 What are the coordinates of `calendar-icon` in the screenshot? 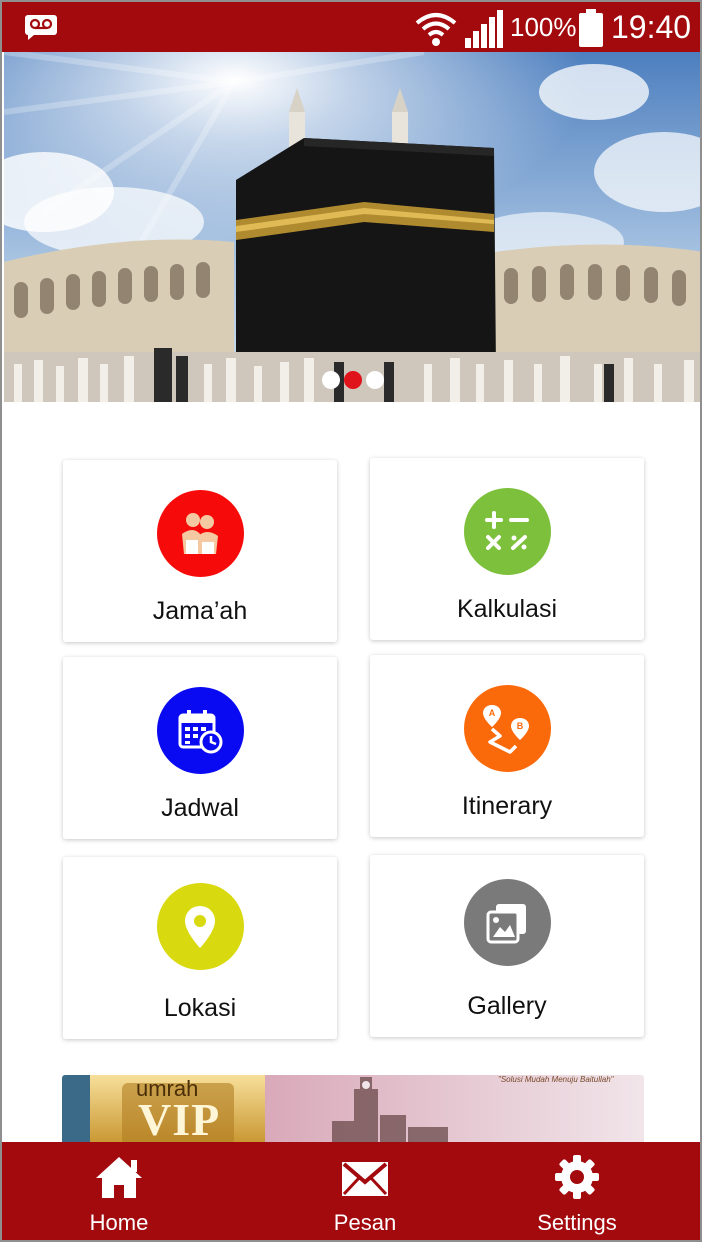 It's located at (200, 730).